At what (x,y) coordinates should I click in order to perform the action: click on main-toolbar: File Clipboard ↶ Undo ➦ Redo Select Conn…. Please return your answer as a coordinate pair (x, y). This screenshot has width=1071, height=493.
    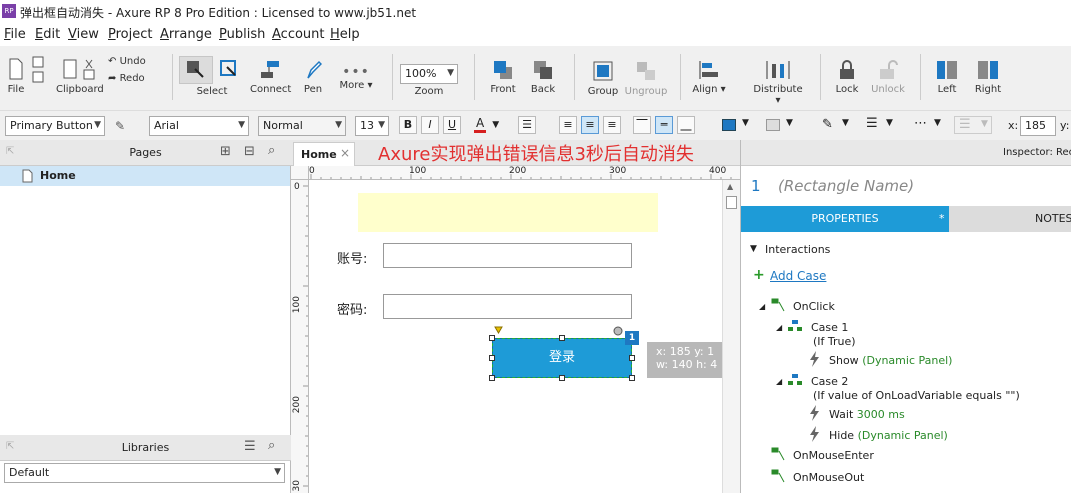
    Looking at the image, I should click on (535, 78).